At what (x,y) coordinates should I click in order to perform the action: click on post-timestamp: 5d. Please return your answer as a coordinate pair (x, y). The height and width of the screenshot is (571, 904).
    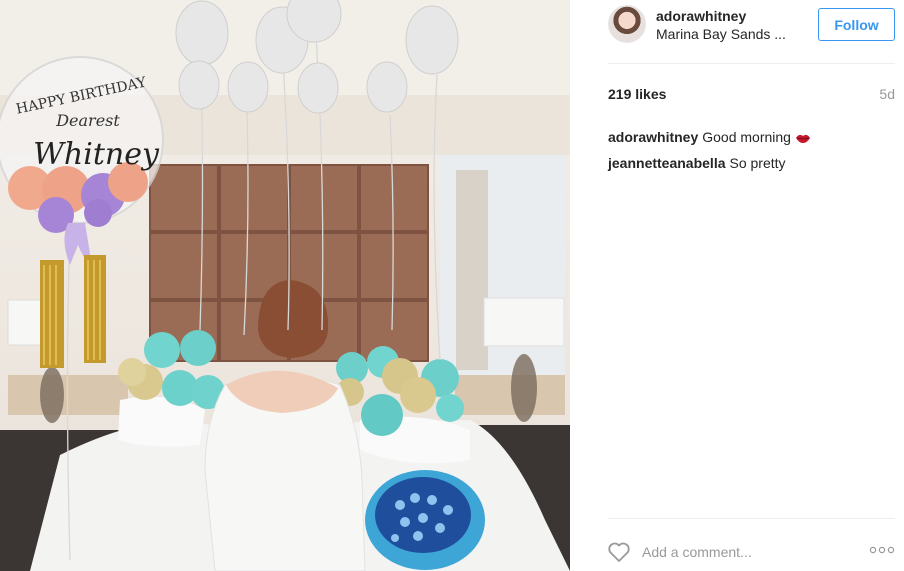
    Looking at the image, I should click on (887, 94).